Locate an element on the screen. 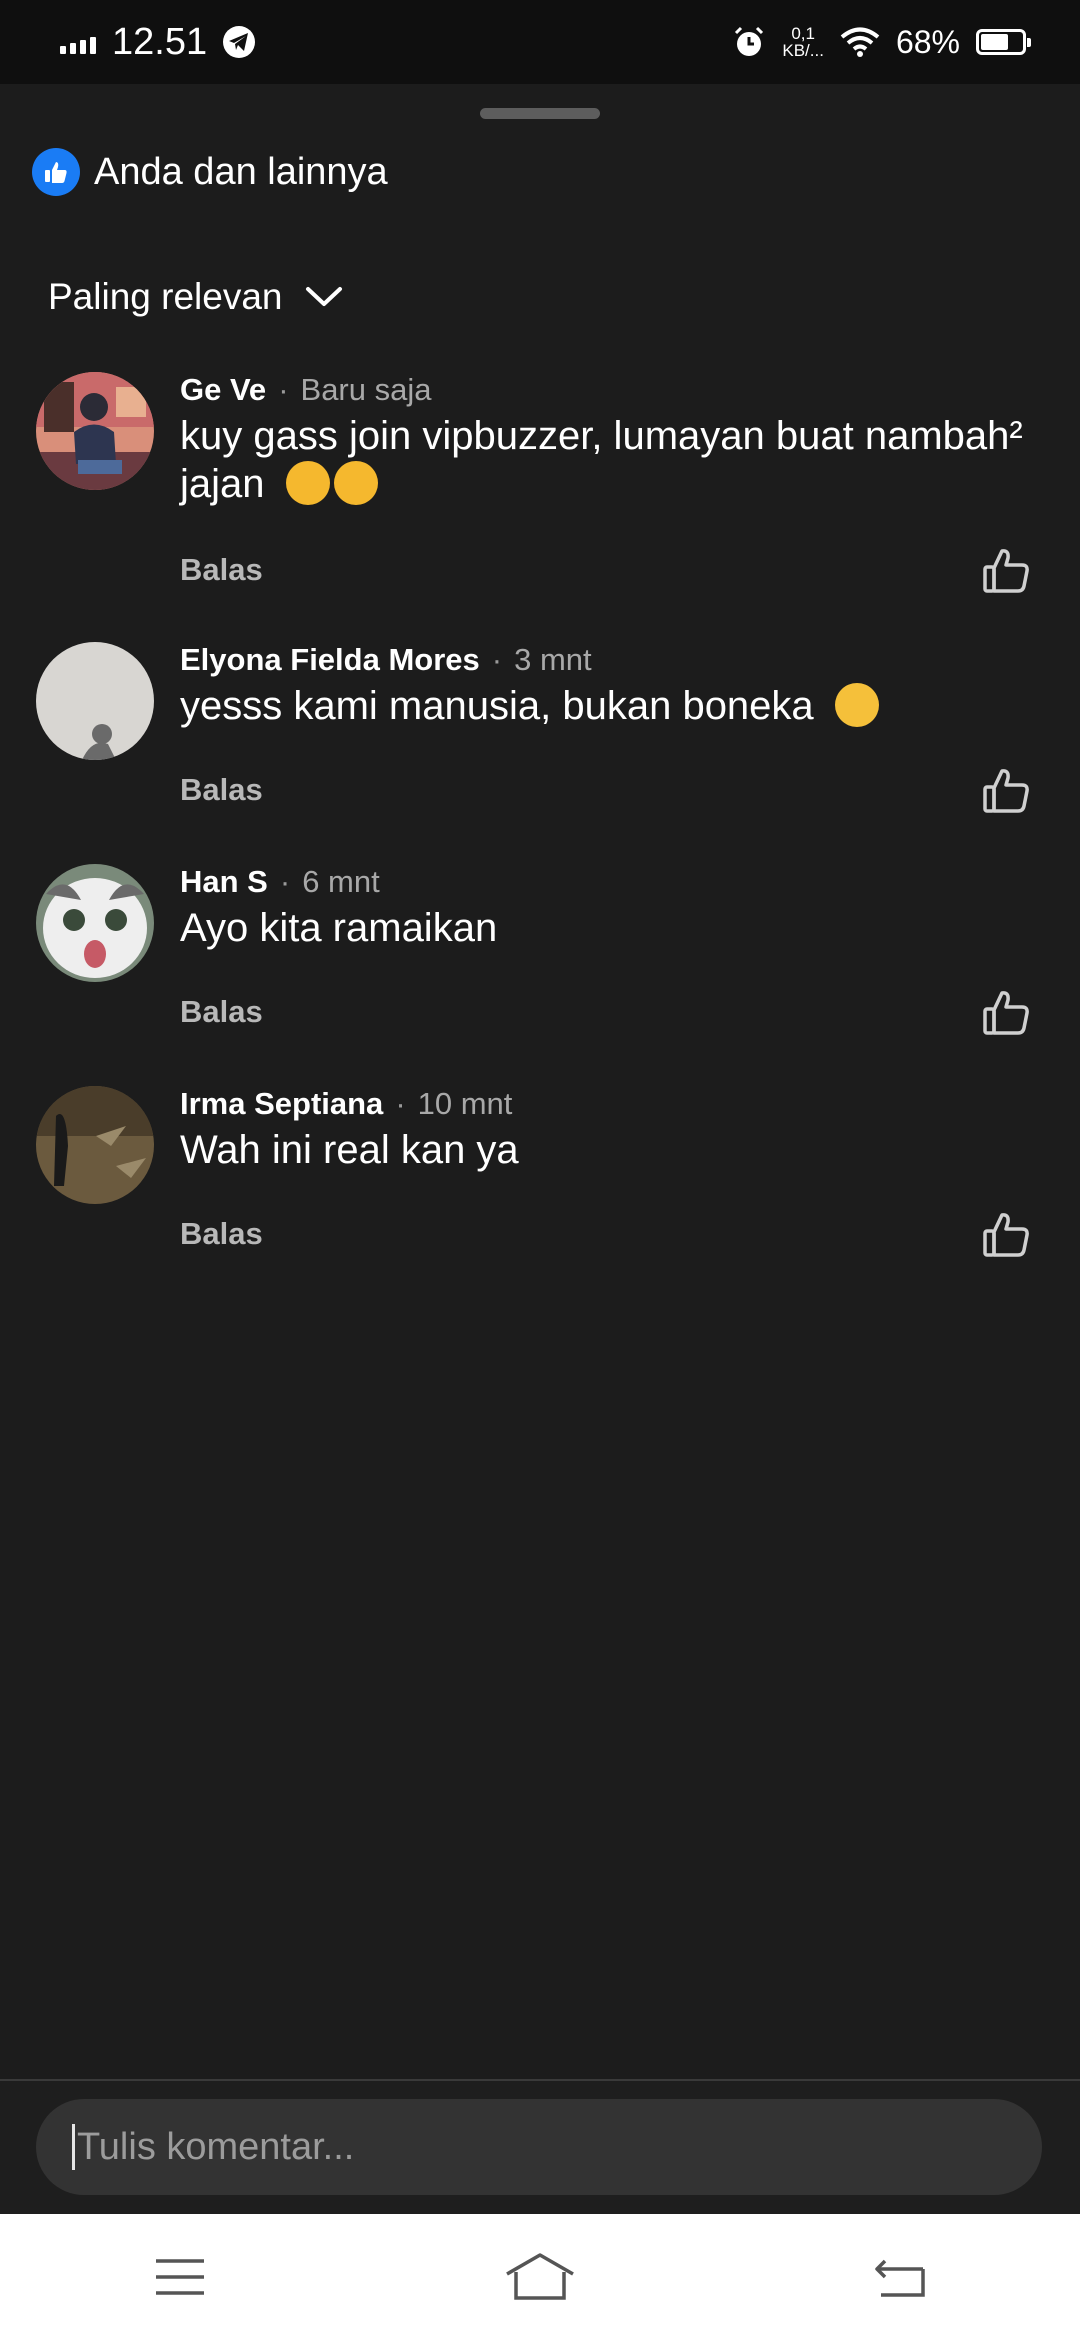 The width and height of the screenshot is (1080, 2340). battery-icon is located at coordinates (1003, 42).